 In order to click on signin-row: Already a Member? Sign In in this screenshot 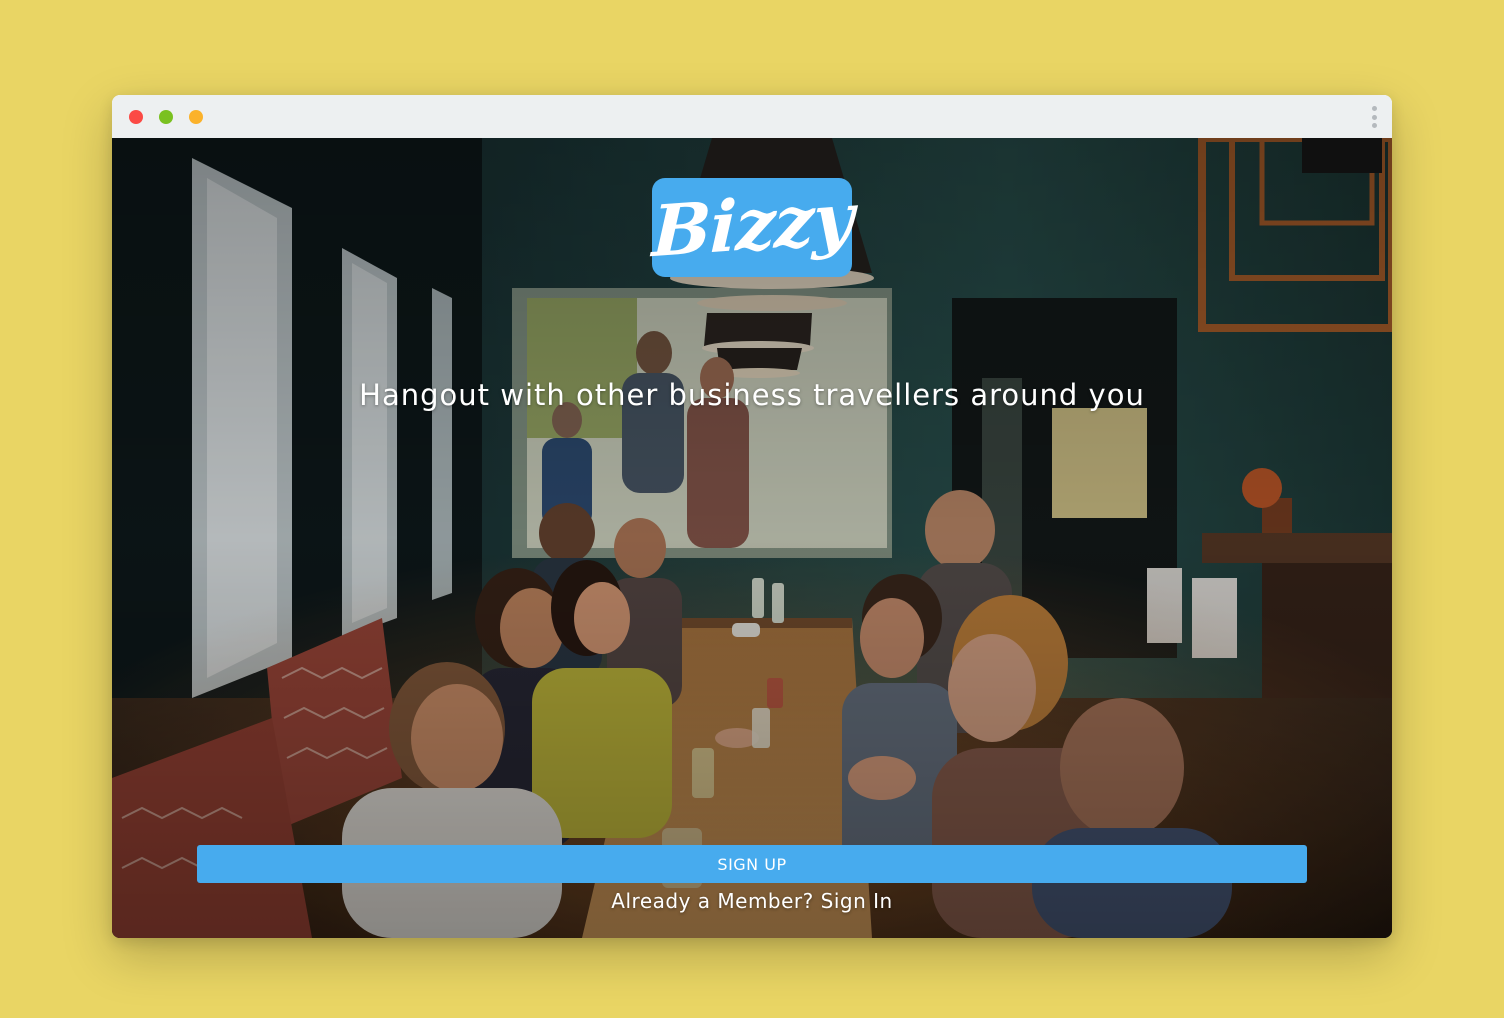, I will do `click(752, 901)`.